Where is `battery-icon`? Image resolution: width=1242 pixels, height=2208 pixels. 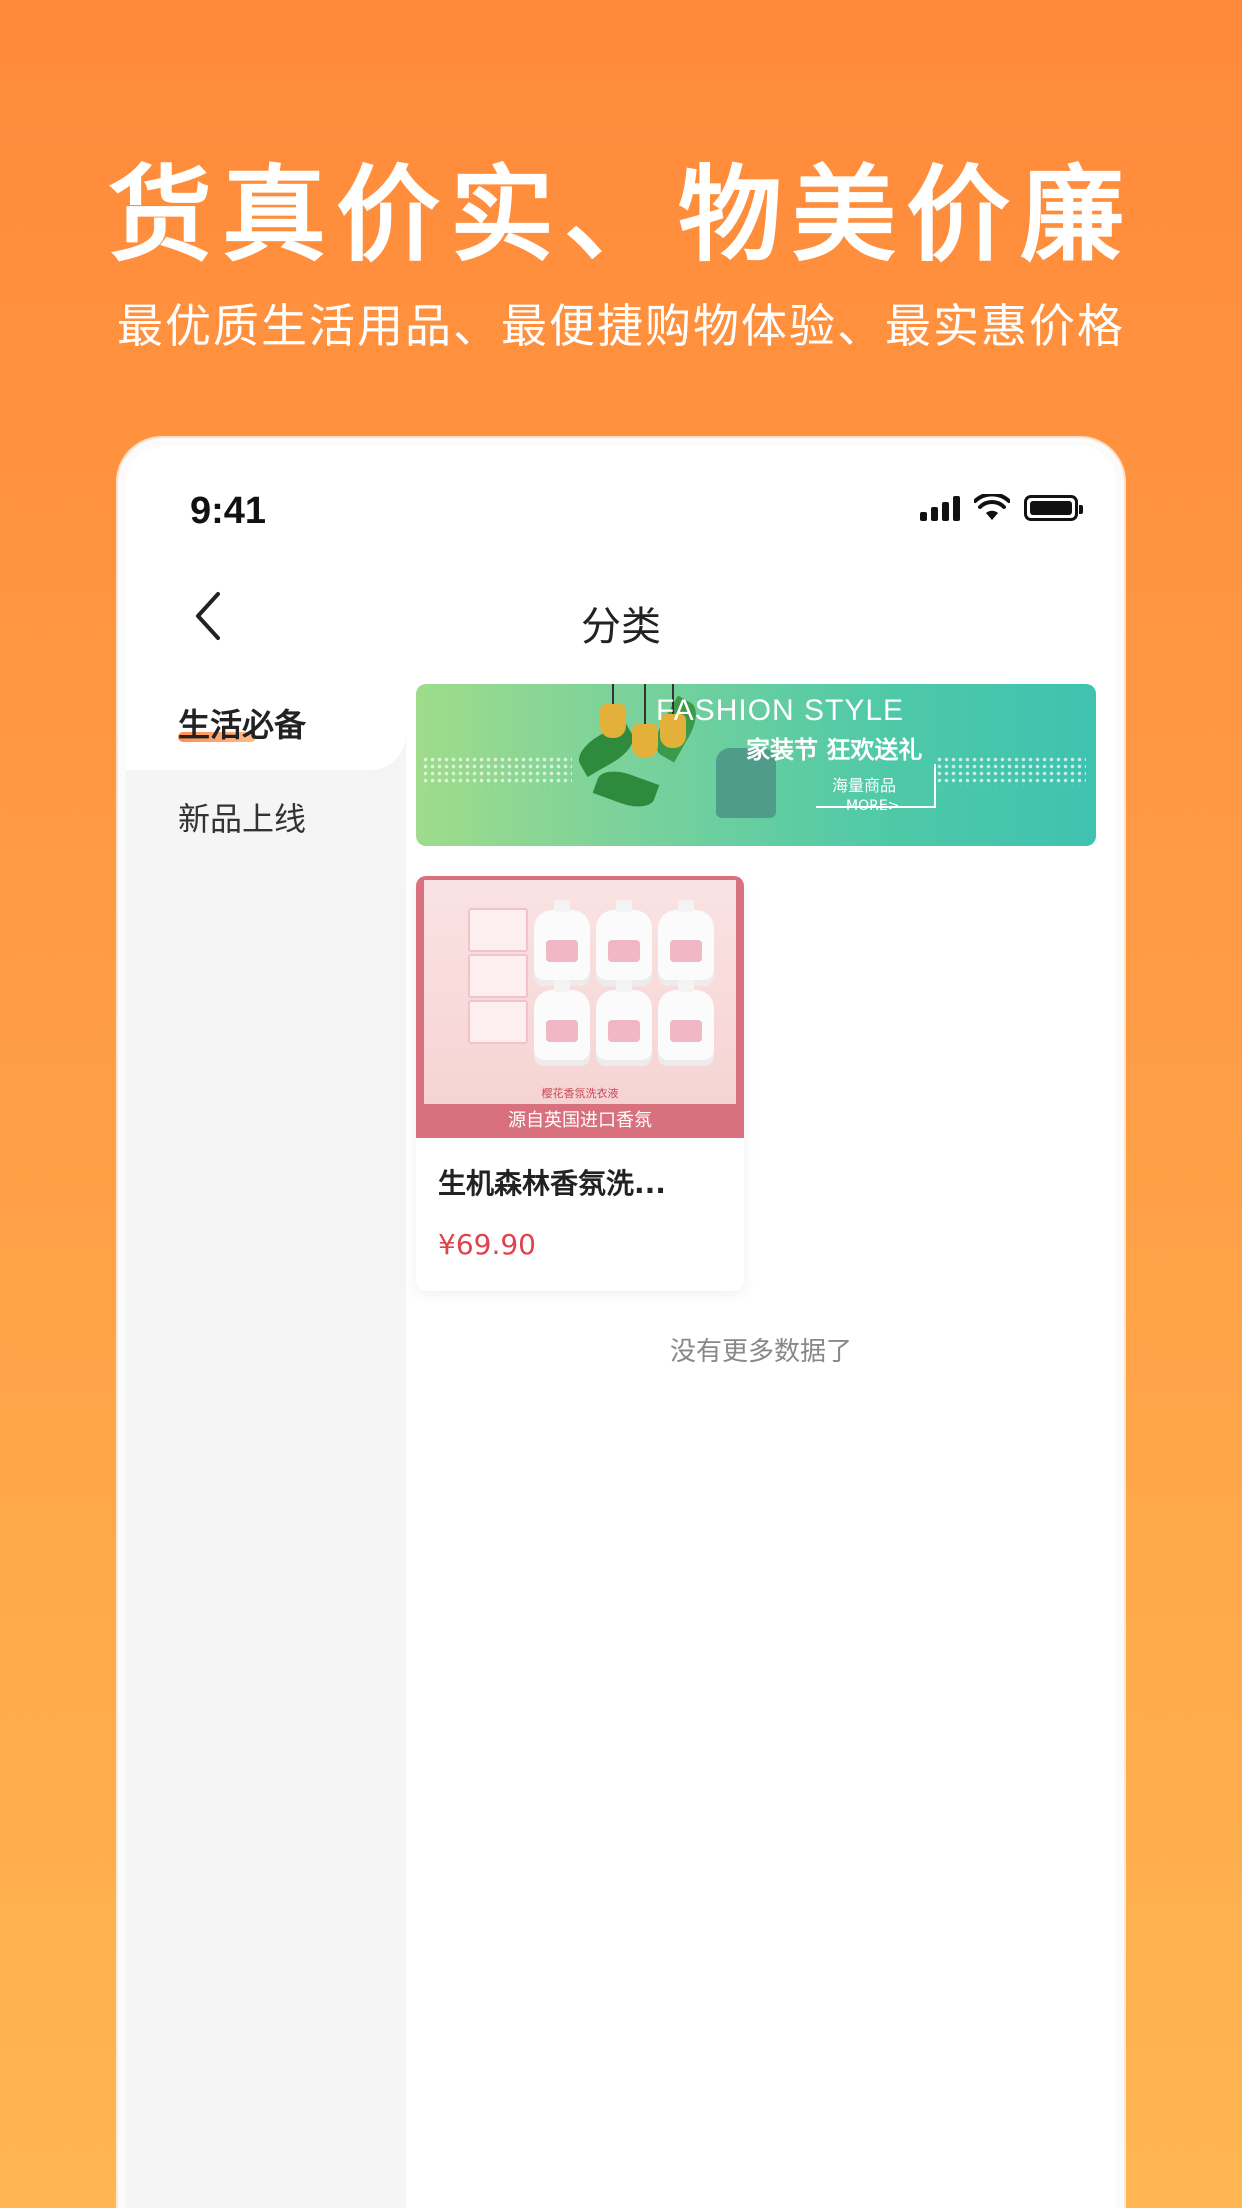
battery-icon is located at coordinates (1053, 508).